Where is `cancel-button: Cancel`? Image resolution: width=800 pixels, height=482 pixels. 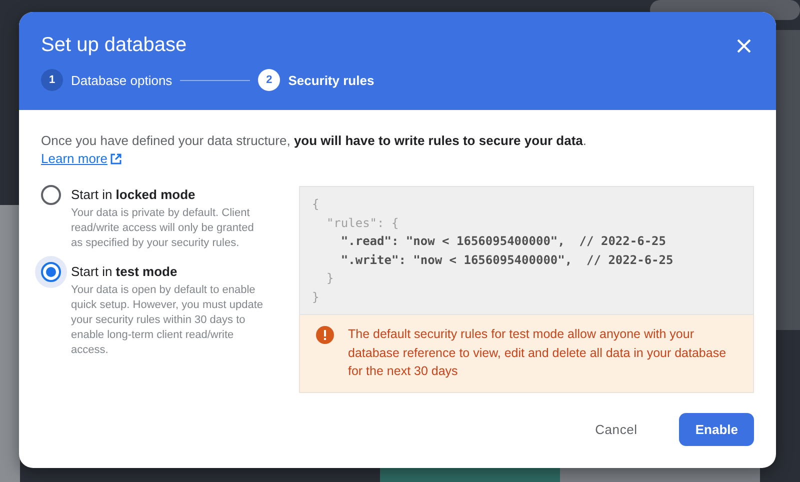 cancel-button: Cancel is located at coordinates (616, 429).